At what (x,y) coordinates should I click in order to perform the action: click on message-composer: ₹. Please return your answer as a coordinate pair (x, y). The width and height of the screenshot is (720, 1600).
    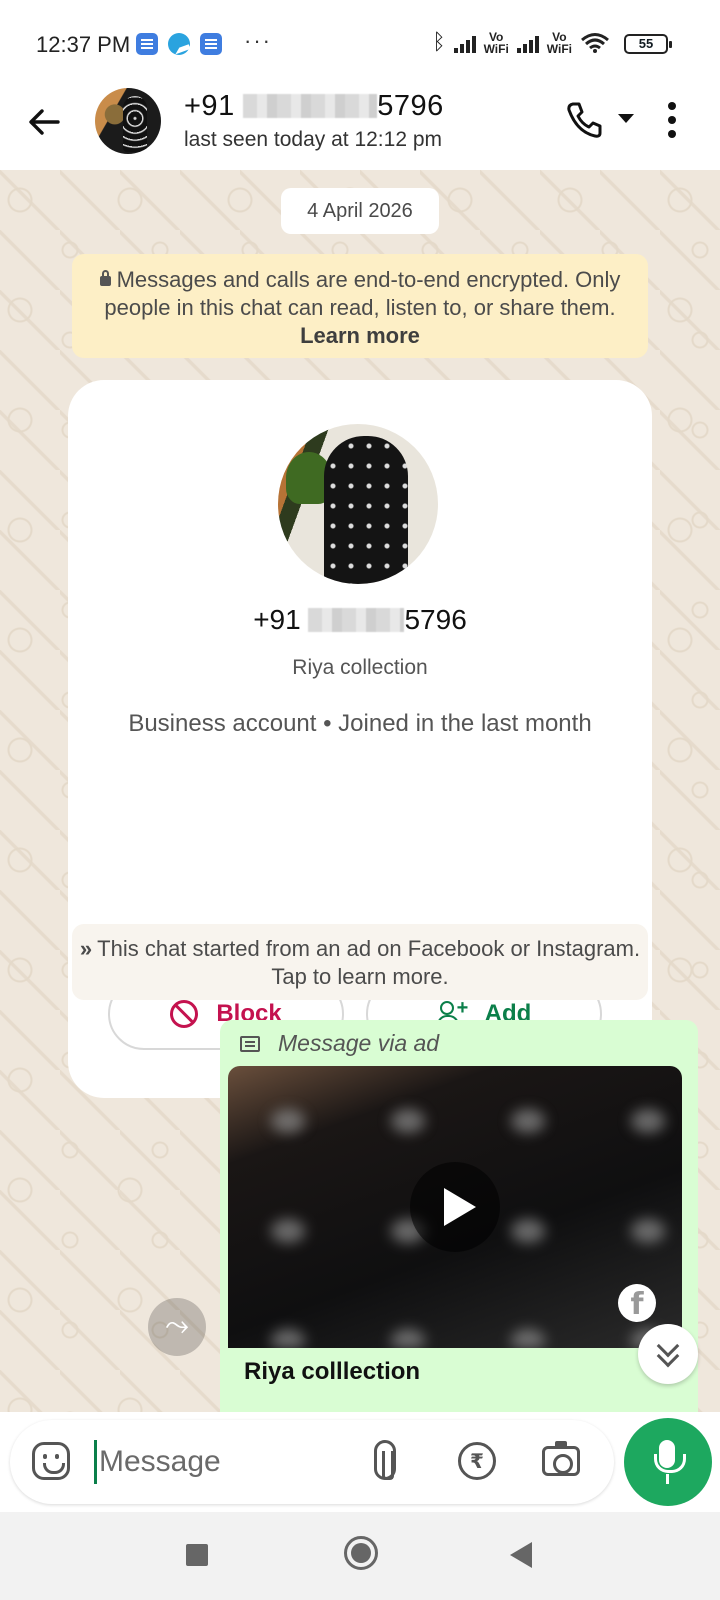
    Looking at the image, I should click on (312, 1462).